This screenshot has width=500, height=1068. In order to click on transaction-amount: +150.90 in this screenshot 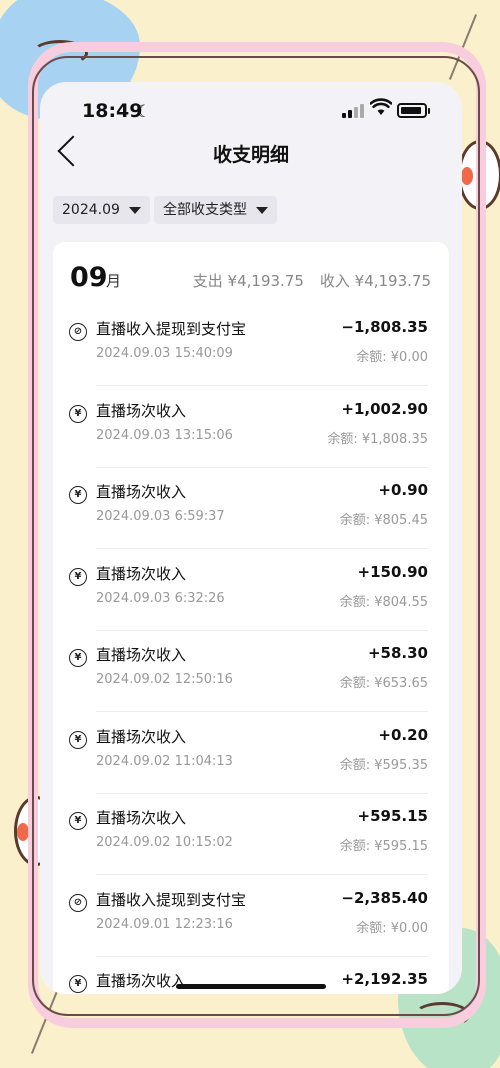, I will do `click(392, 571)`.